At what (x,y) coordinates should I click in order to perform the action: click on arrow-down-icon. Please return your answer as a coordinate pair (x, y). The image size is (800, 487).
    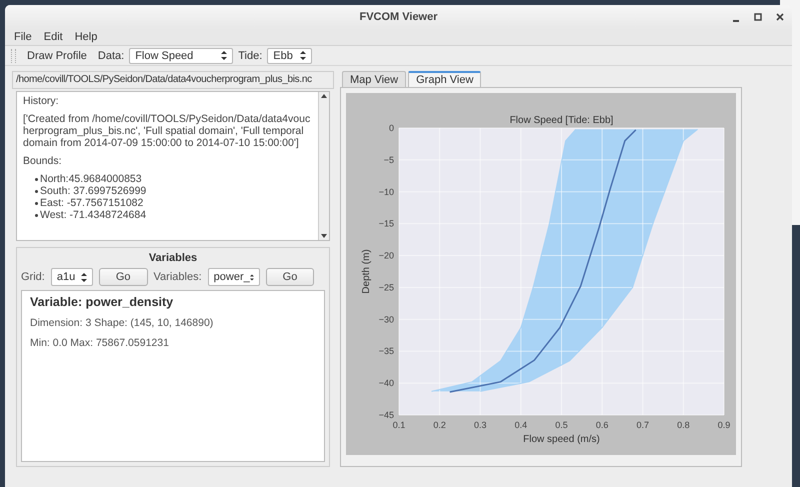
    Looking at the image, I should click on (324, 236).